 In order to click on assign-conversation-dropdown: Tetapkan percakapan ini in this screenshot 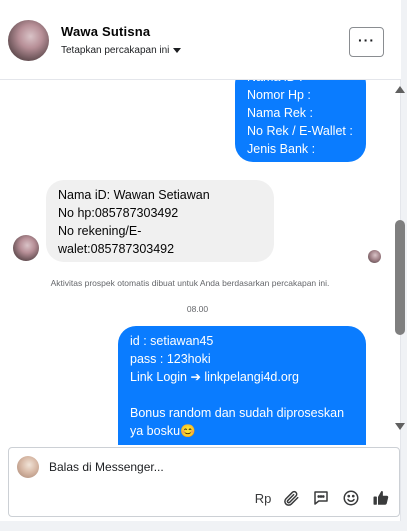, I will do `click(121, 50)`.